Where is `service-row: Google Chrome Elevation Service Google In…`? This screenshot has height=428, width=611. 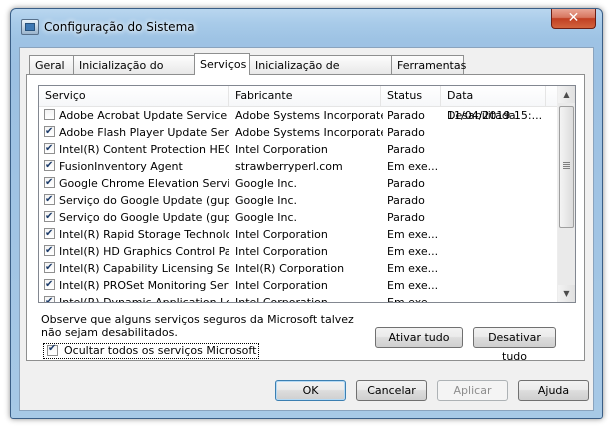 service-row: Google Chrome Elevation Service Google In… is located at coordinates (298, 183).